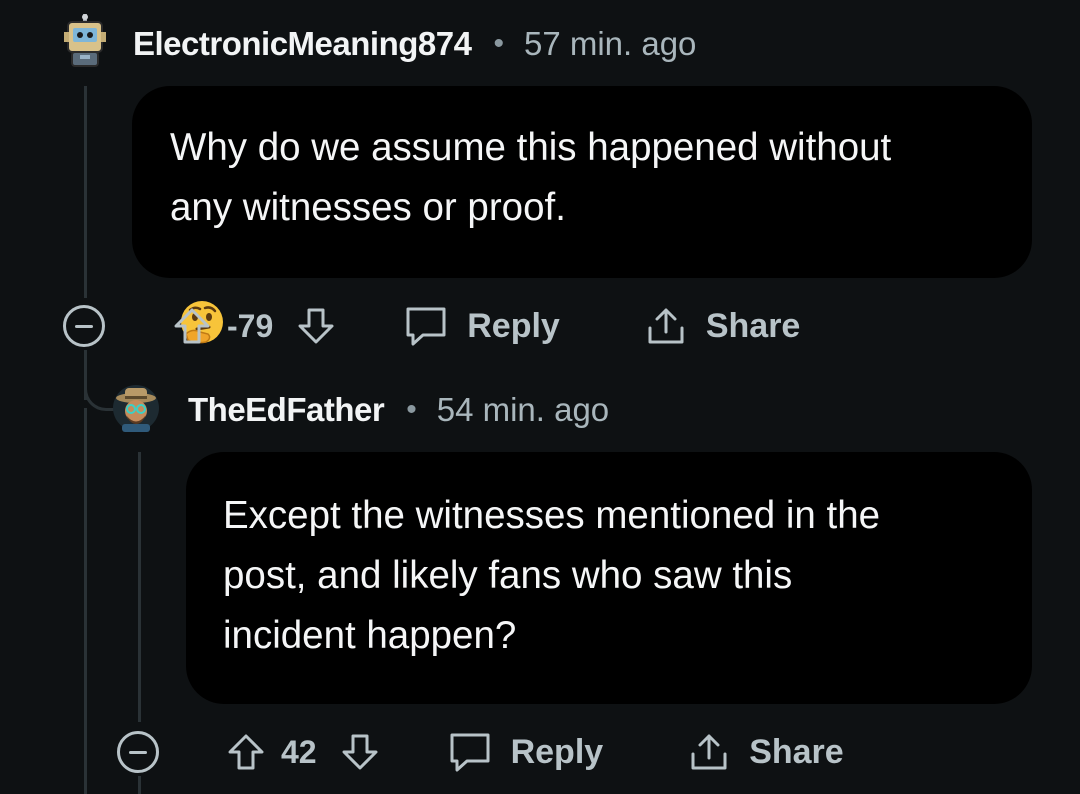 This screenshot has height=794, width=1080. I want to click on timestamp: 57 min. ago, so click(610, 43).